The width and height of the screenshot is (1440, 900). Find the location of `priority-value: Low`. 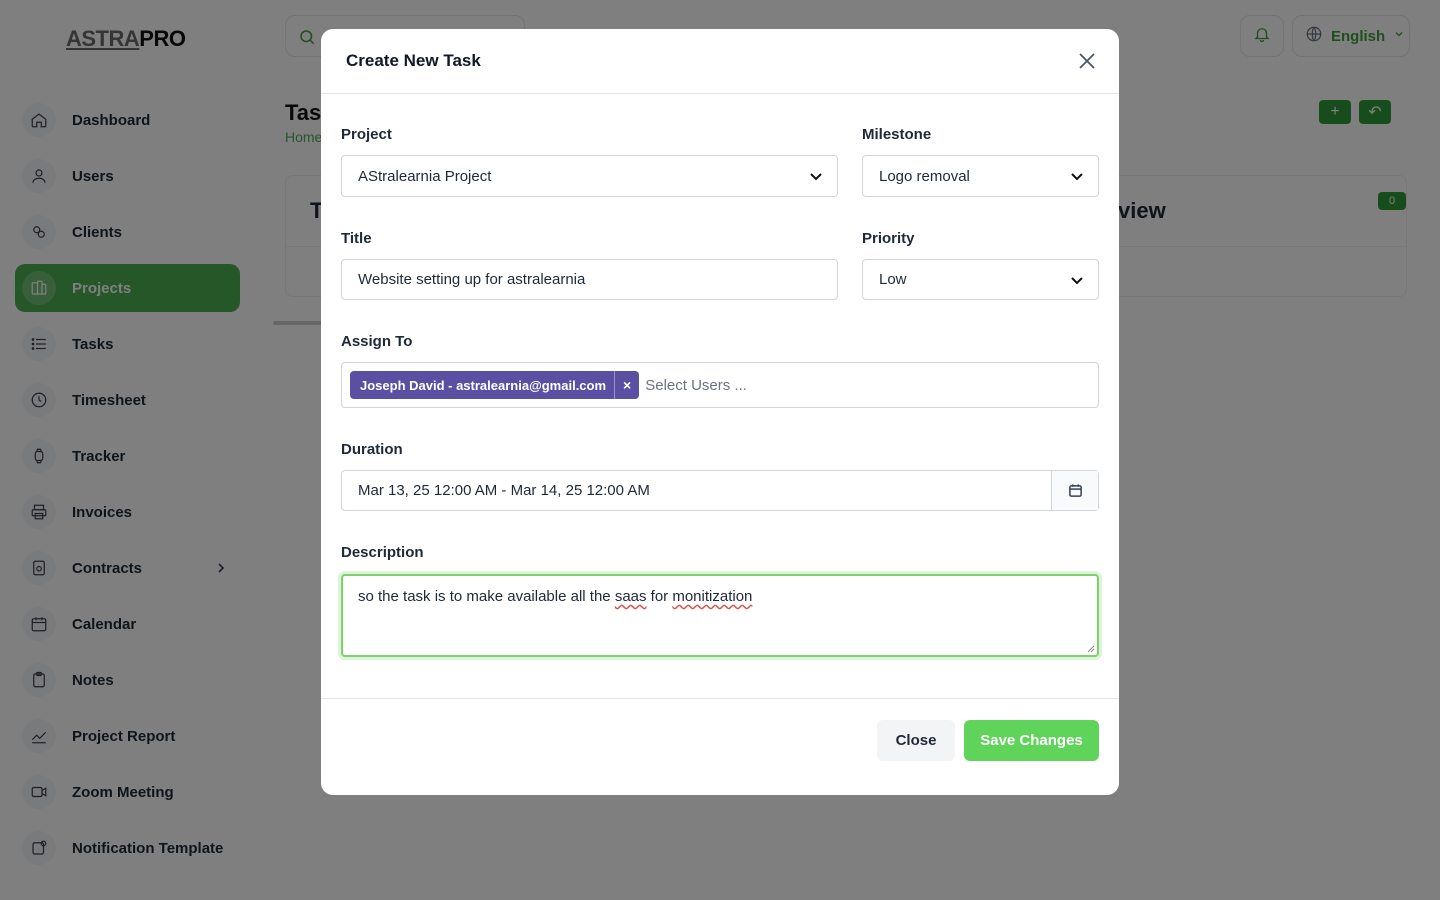

priority-value: Low is located at coordinates (893, 279).